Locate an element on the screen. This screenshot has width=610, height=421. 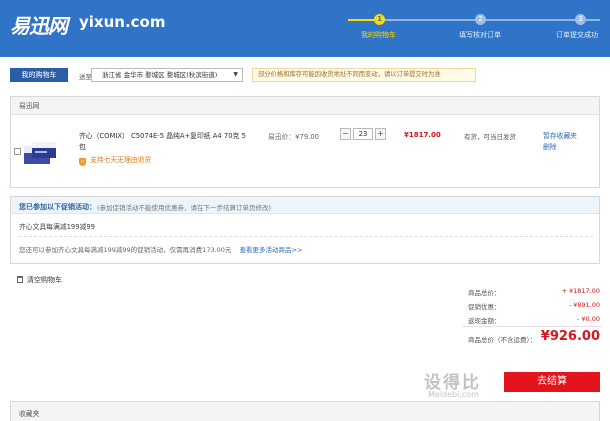
line-total-price: ¥1817.00 is located at coordinates (422, 135).